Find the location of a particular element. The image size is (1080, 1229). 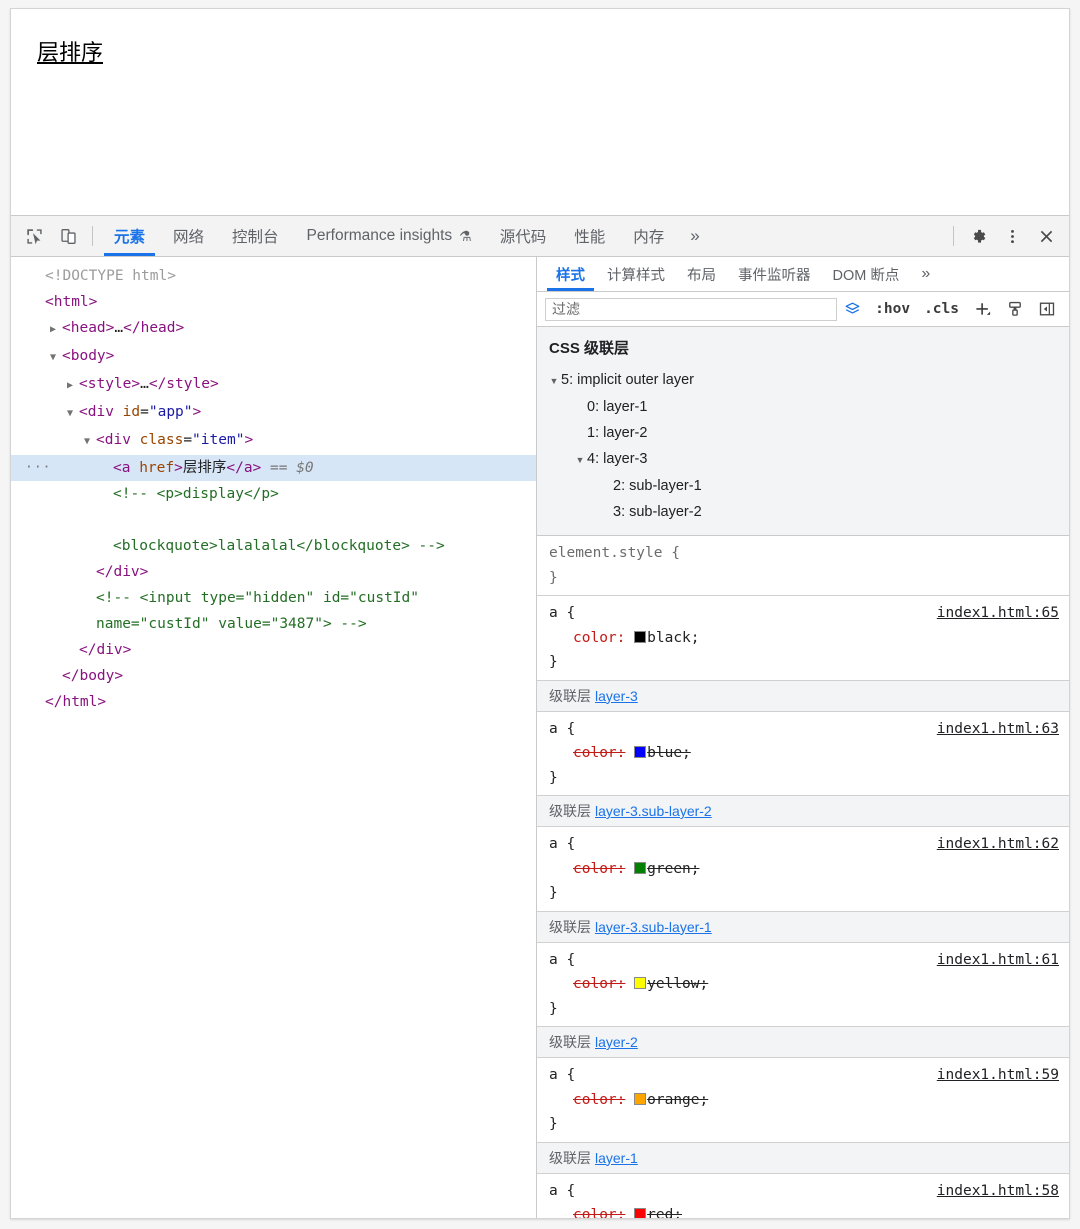

dom-node: <!-- <input type="hidden" id="custId" is located at coordinates (273, 598).